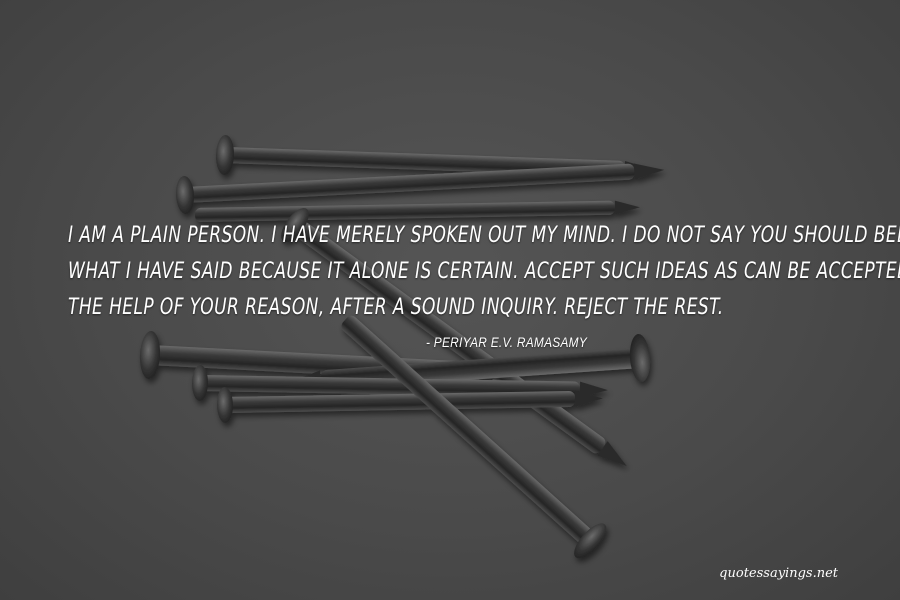  Describe the element at coordinates (778, 573) in the screenshot. I see `site-watermark: quotessayings.net` at that location.